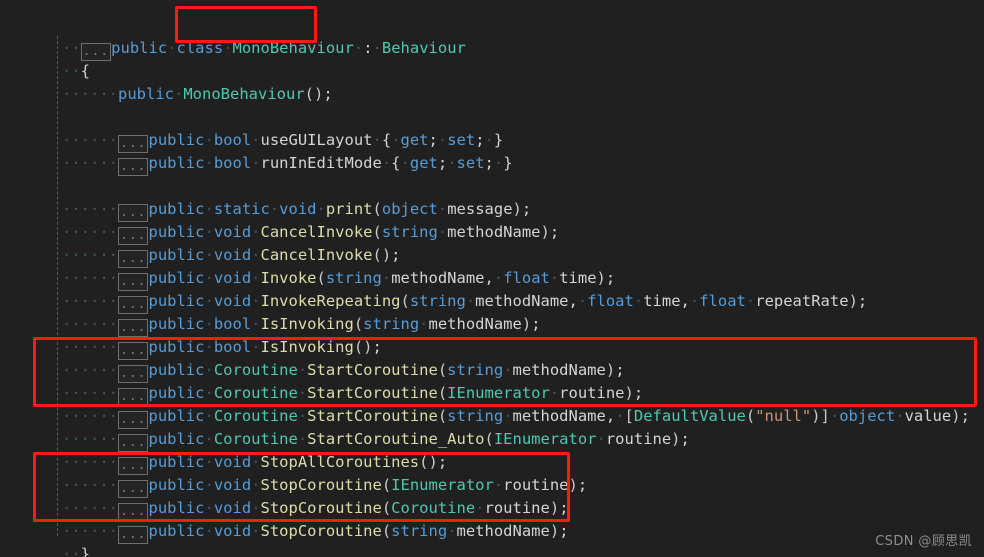 The height and width of the screenshot is (557, 984). Describe the element at coordinates (169, 81) in the screenshot. I see `code-line: ······public·MonoBehaviour();` at that location.